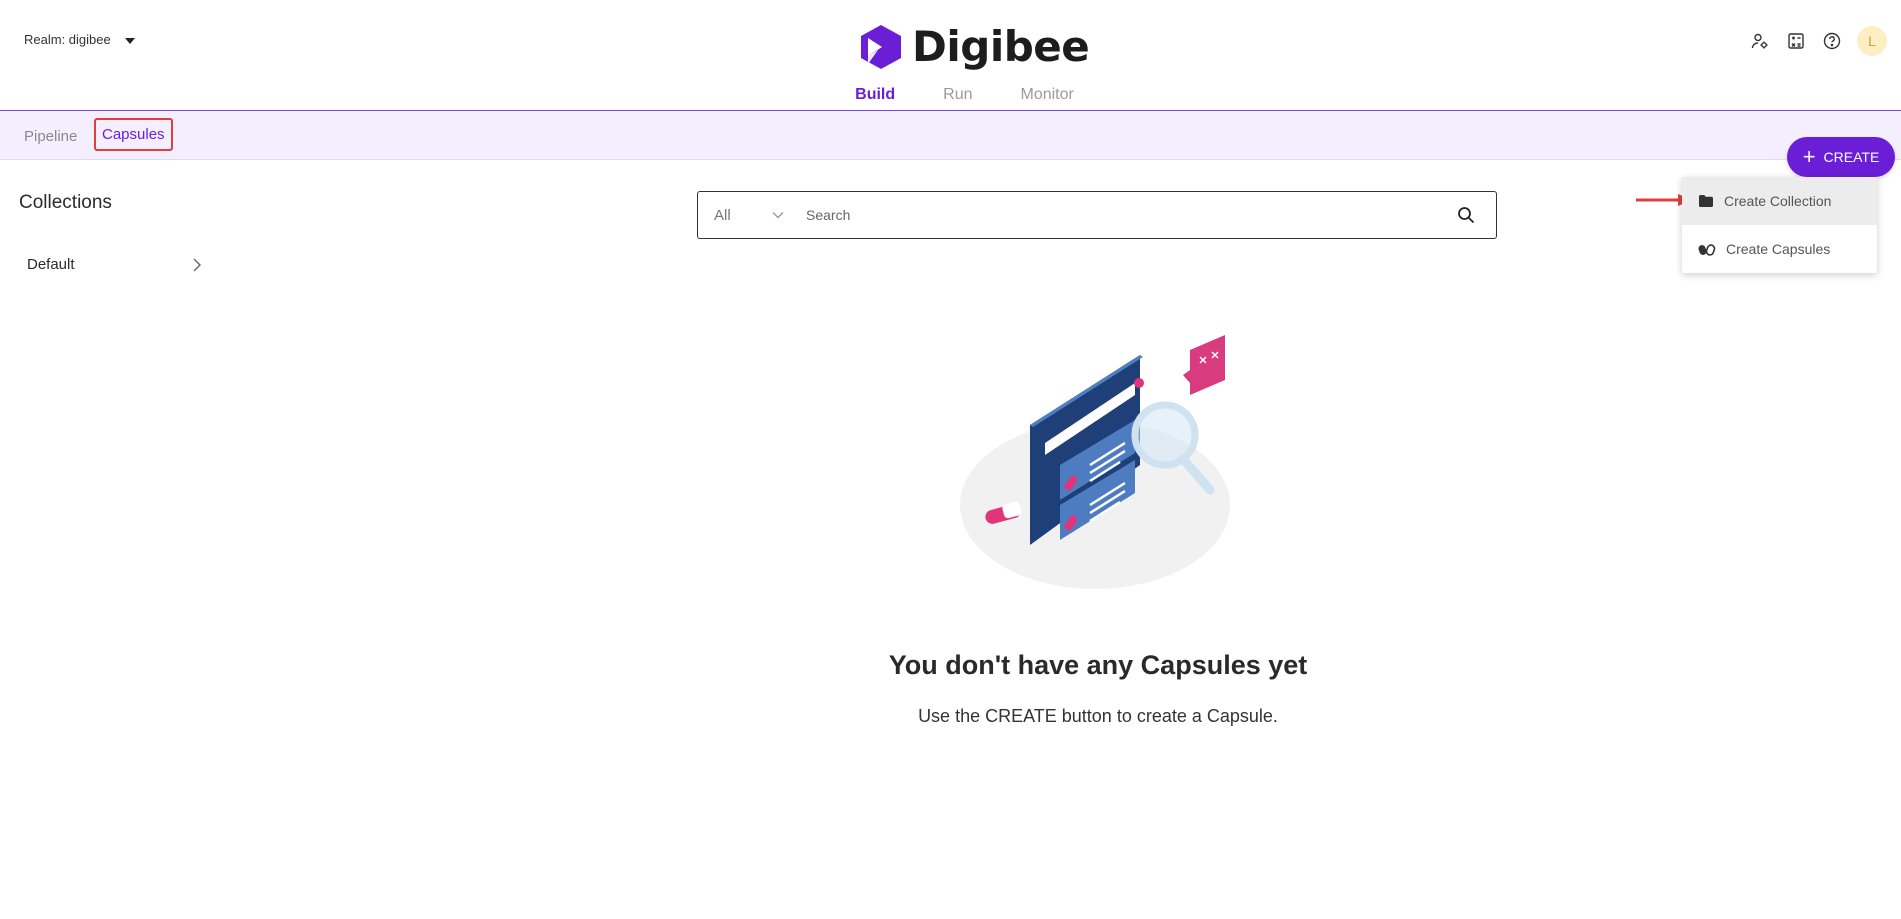  I want to click on tab-monitor: Monitor, so click(1047, 95).